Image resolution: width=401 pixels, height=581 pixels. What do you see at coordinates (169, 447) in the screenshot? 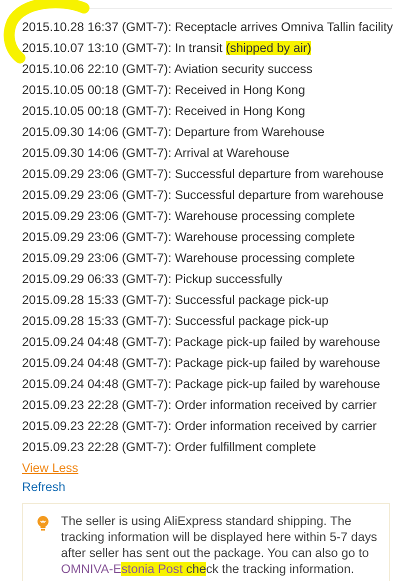
I see `tracking-event: 2015.09.23 22:28 (GMT-7): Order fulfillment complete` at bounding box center [169, 447].